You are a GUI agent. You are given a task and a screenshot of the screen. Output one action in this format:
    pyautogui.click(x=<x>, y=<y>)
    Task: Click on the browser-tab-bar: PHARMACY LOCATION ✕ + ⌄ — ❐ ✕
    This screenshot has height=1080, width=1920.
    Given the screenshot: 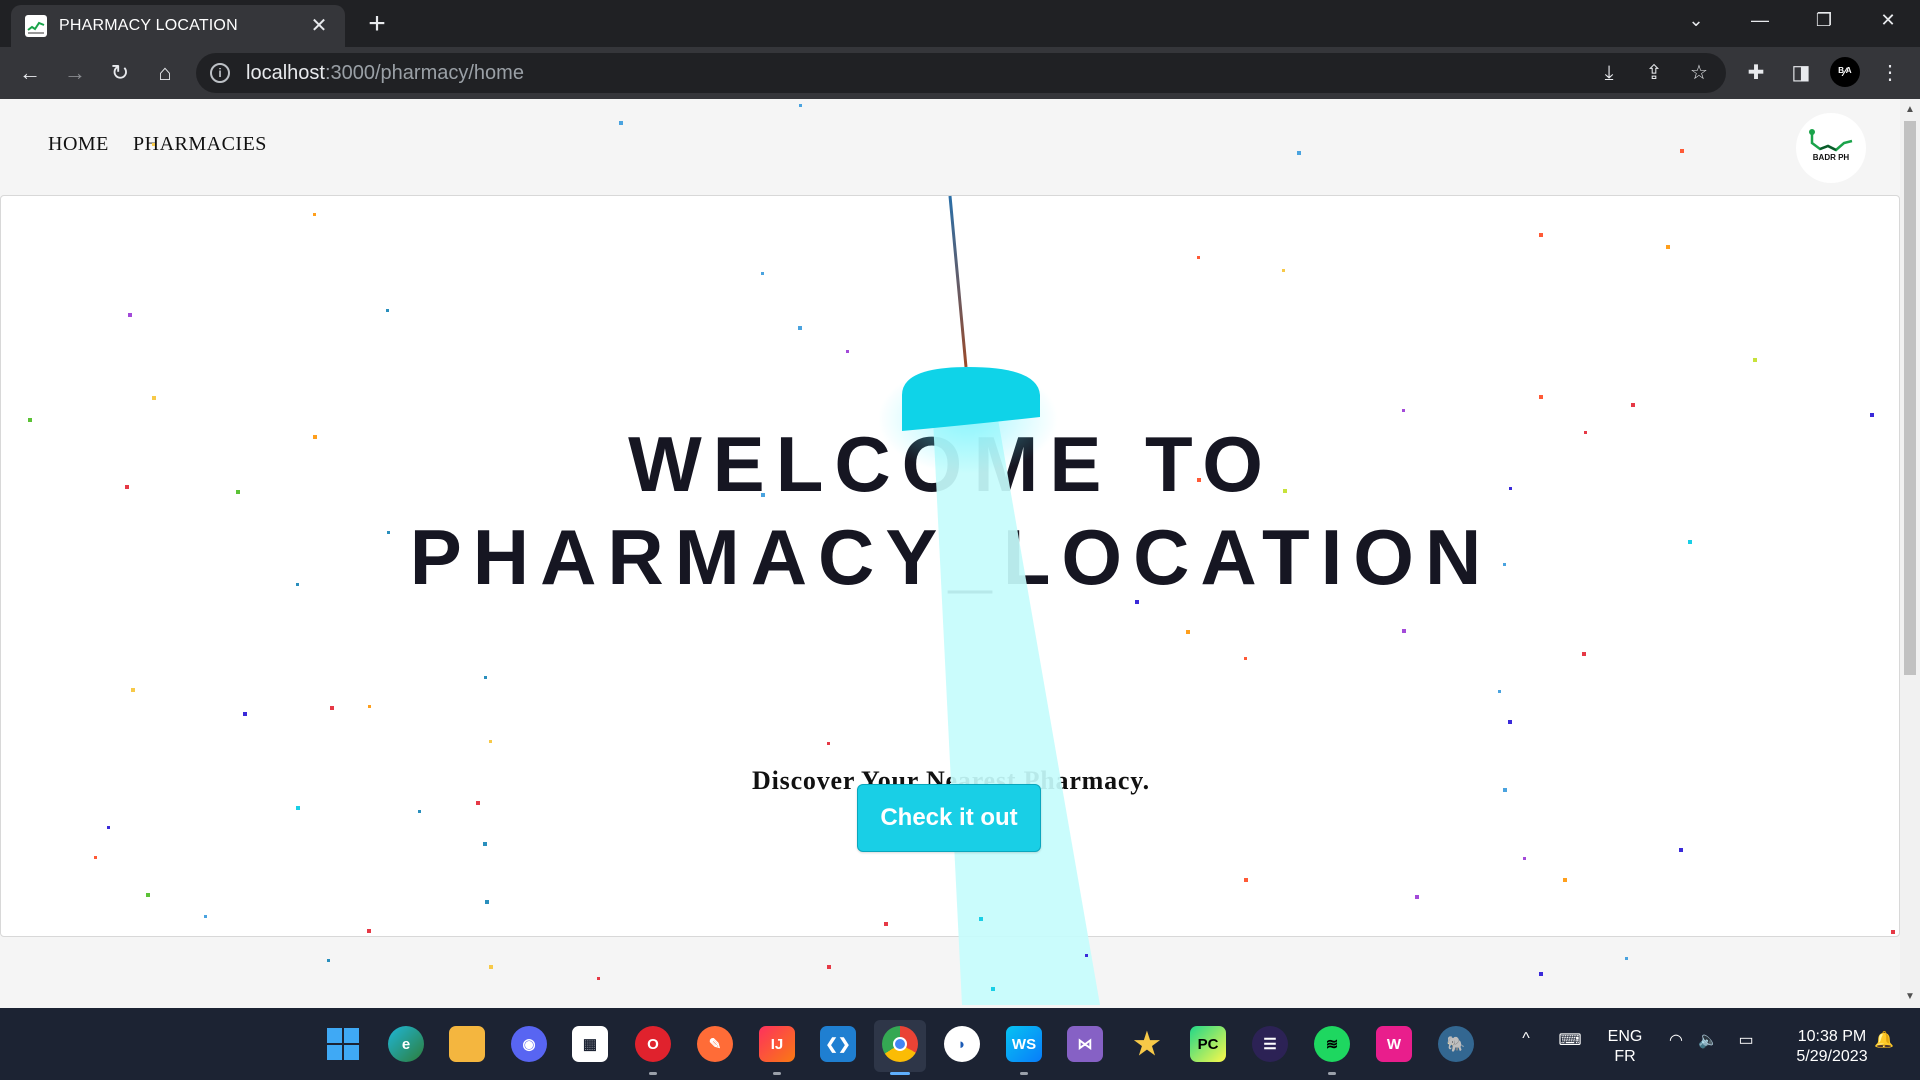 What is the action you would take?
    pyautogui.click(x=960, y=23)
    